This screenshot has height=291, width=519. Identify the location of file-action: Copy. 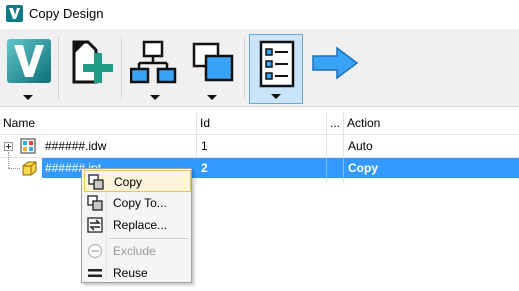
(363, 168).